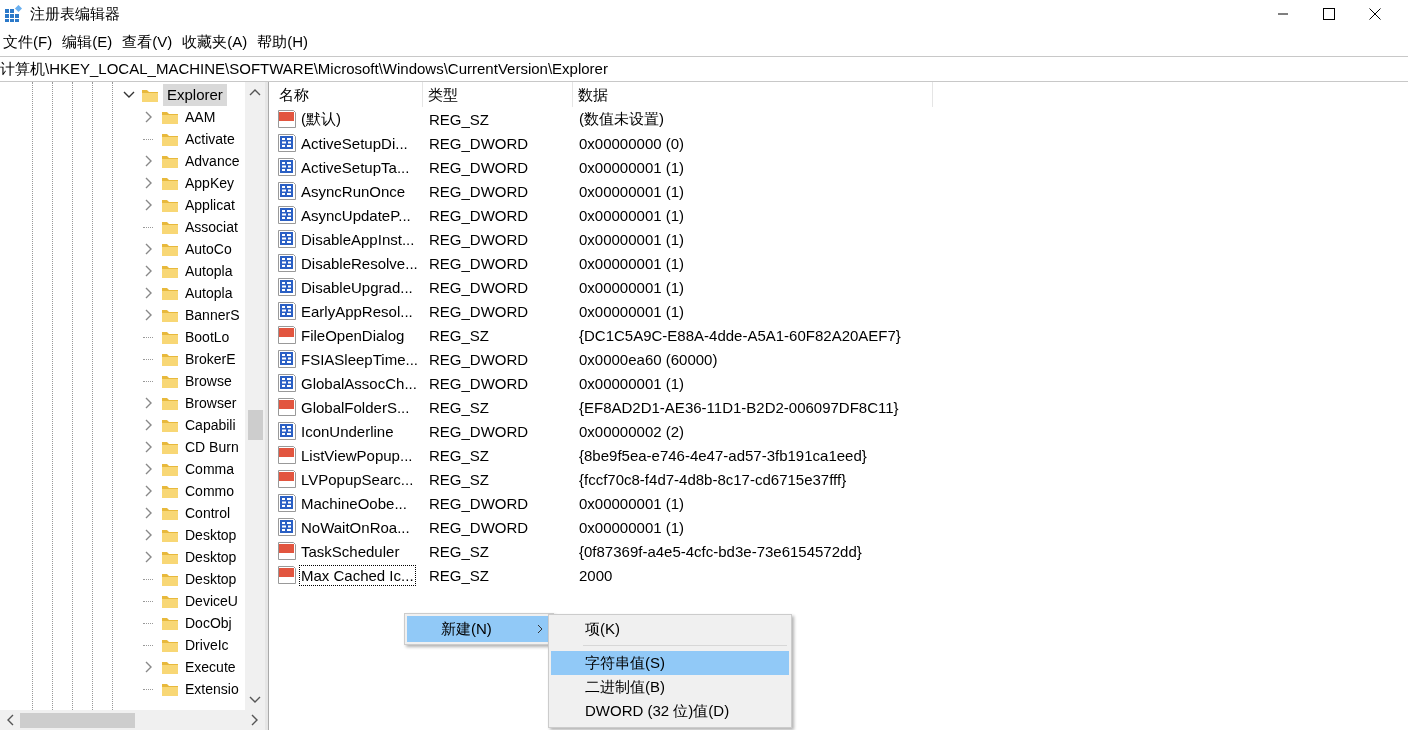 This screenshot has width=1408, height=730. Describe the element at coordinates (347, 431) in the screenshot. I see `value-name: IconUnderline` at that location.